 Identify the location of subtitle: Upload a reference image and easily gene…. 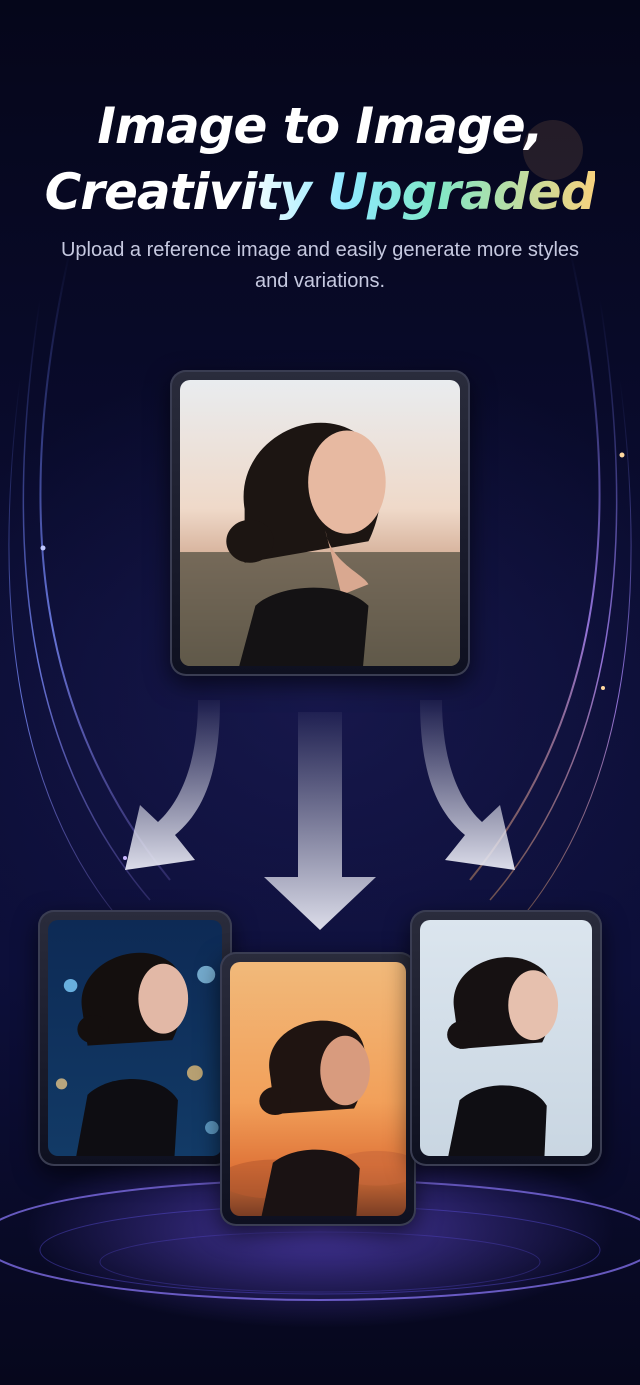
(320, 265).